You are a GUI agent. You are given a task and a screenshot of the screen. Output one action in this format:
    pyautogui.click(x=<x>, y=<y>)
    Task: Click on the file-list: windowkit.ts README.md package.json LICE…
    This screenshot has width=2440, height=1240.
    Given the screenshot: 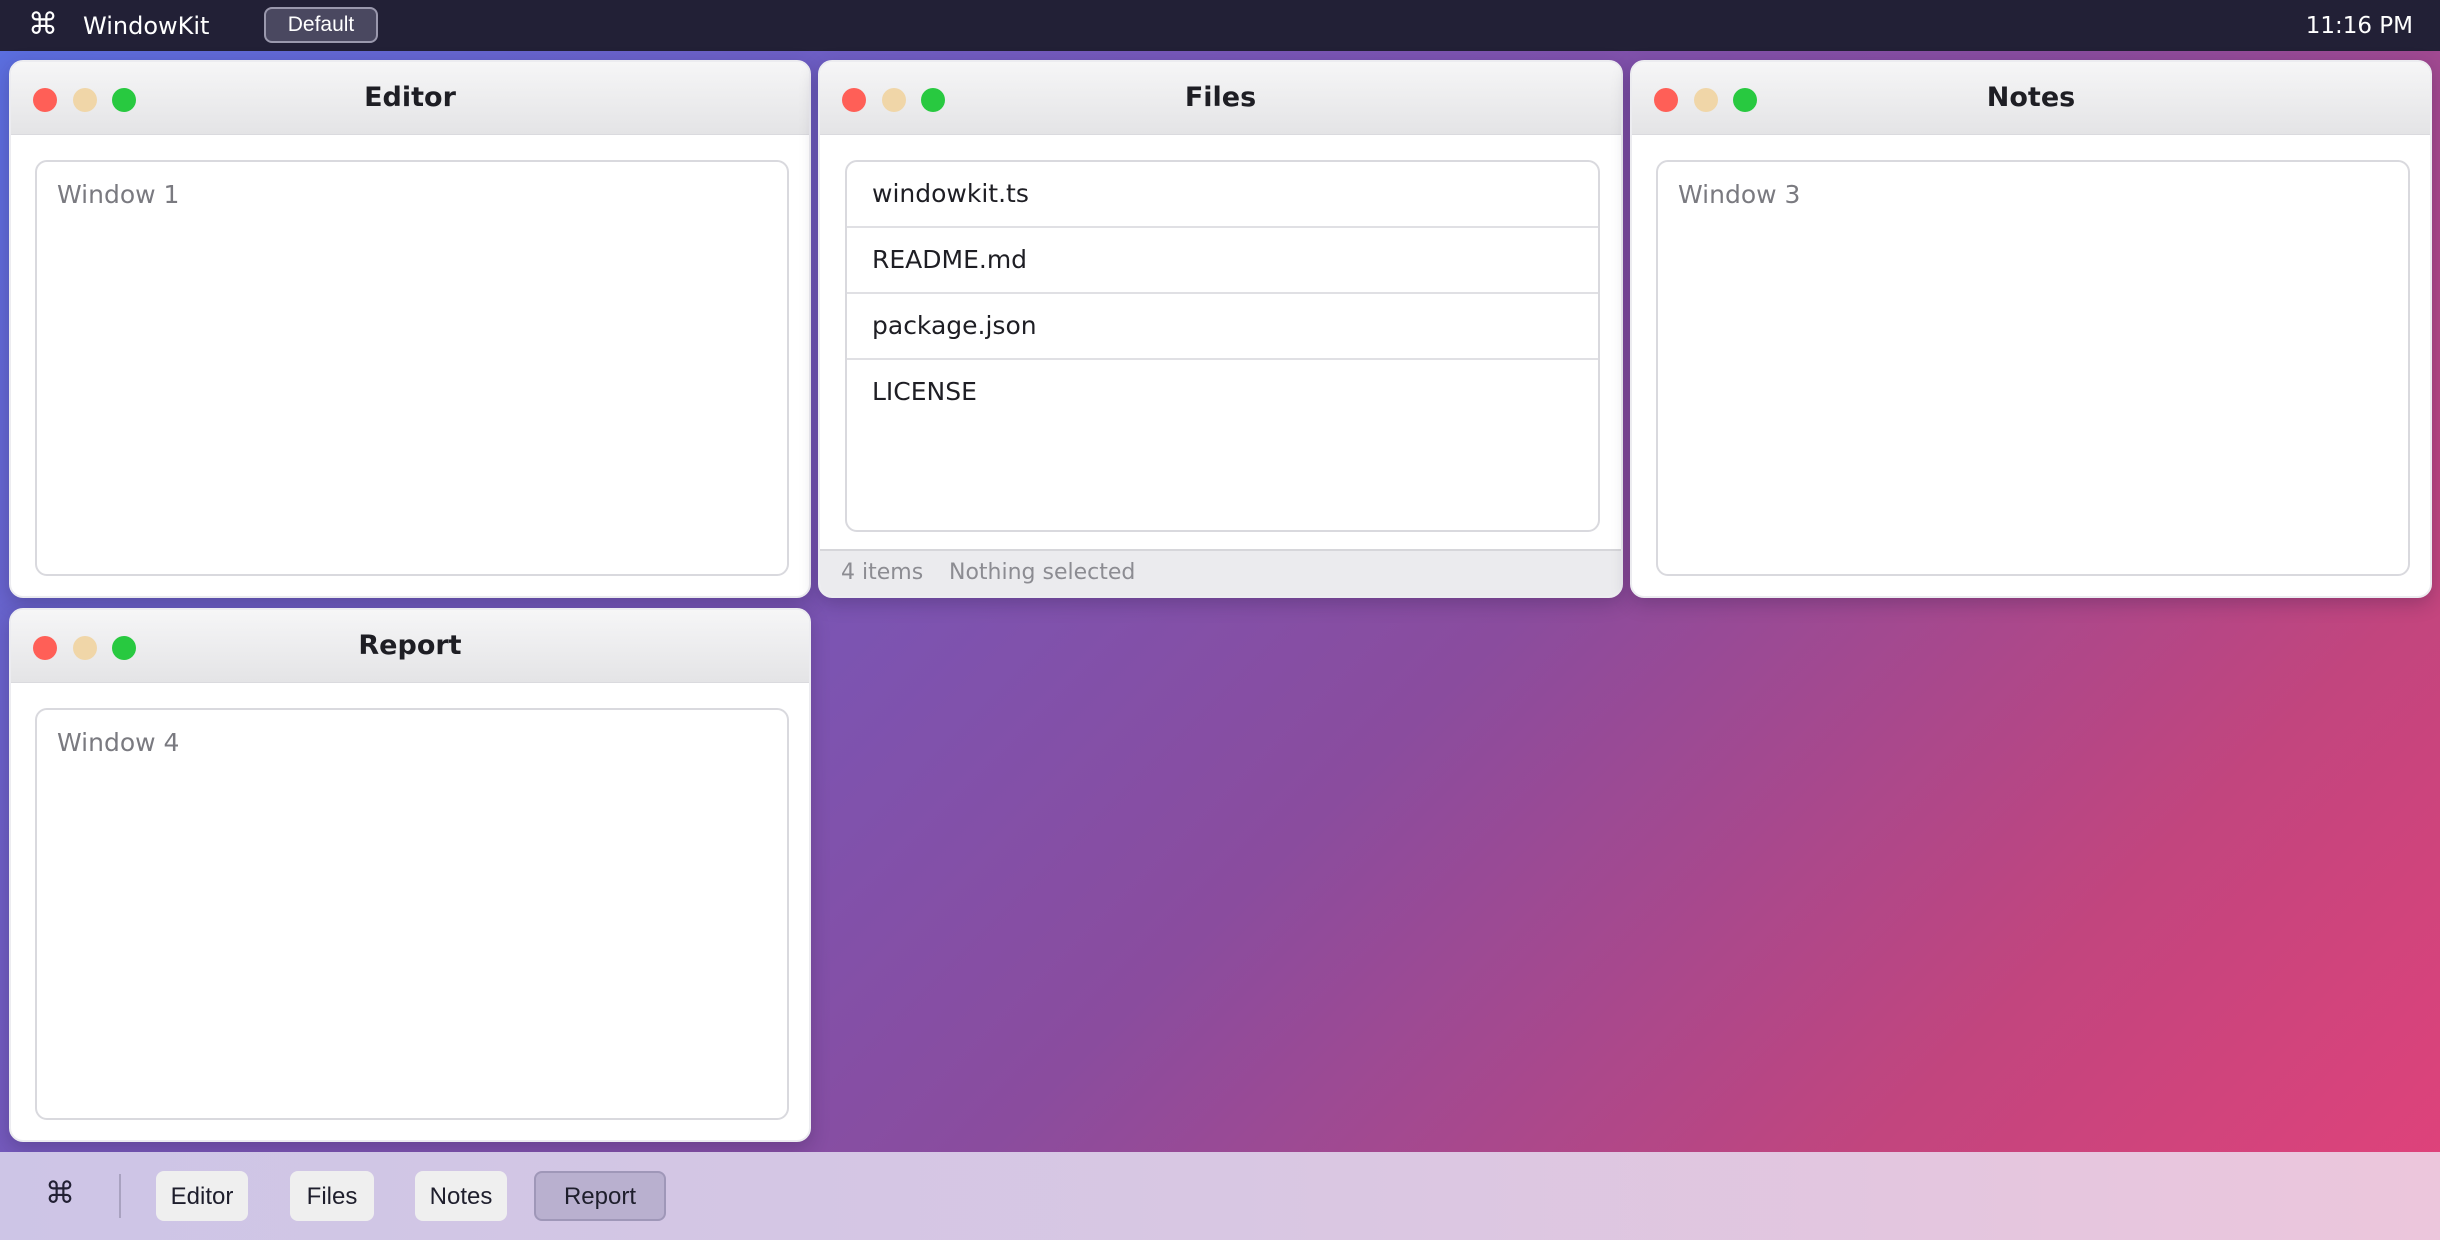 What is the action you would take?
    pyautogui.click(x=1222, y=346)
    